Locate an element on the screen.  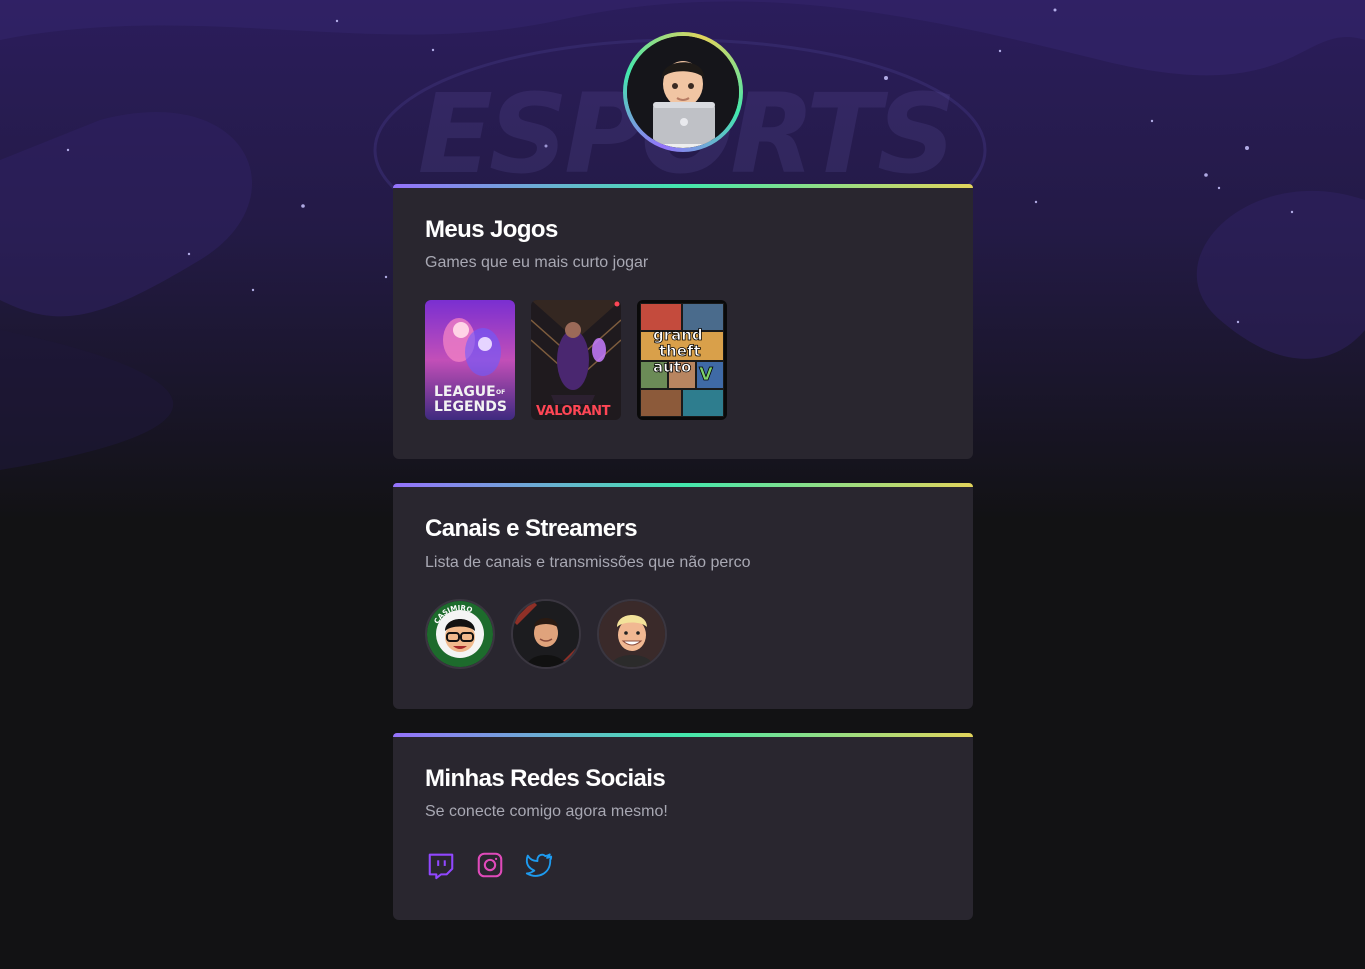
twitter-link is located at coordinates (539, 865).